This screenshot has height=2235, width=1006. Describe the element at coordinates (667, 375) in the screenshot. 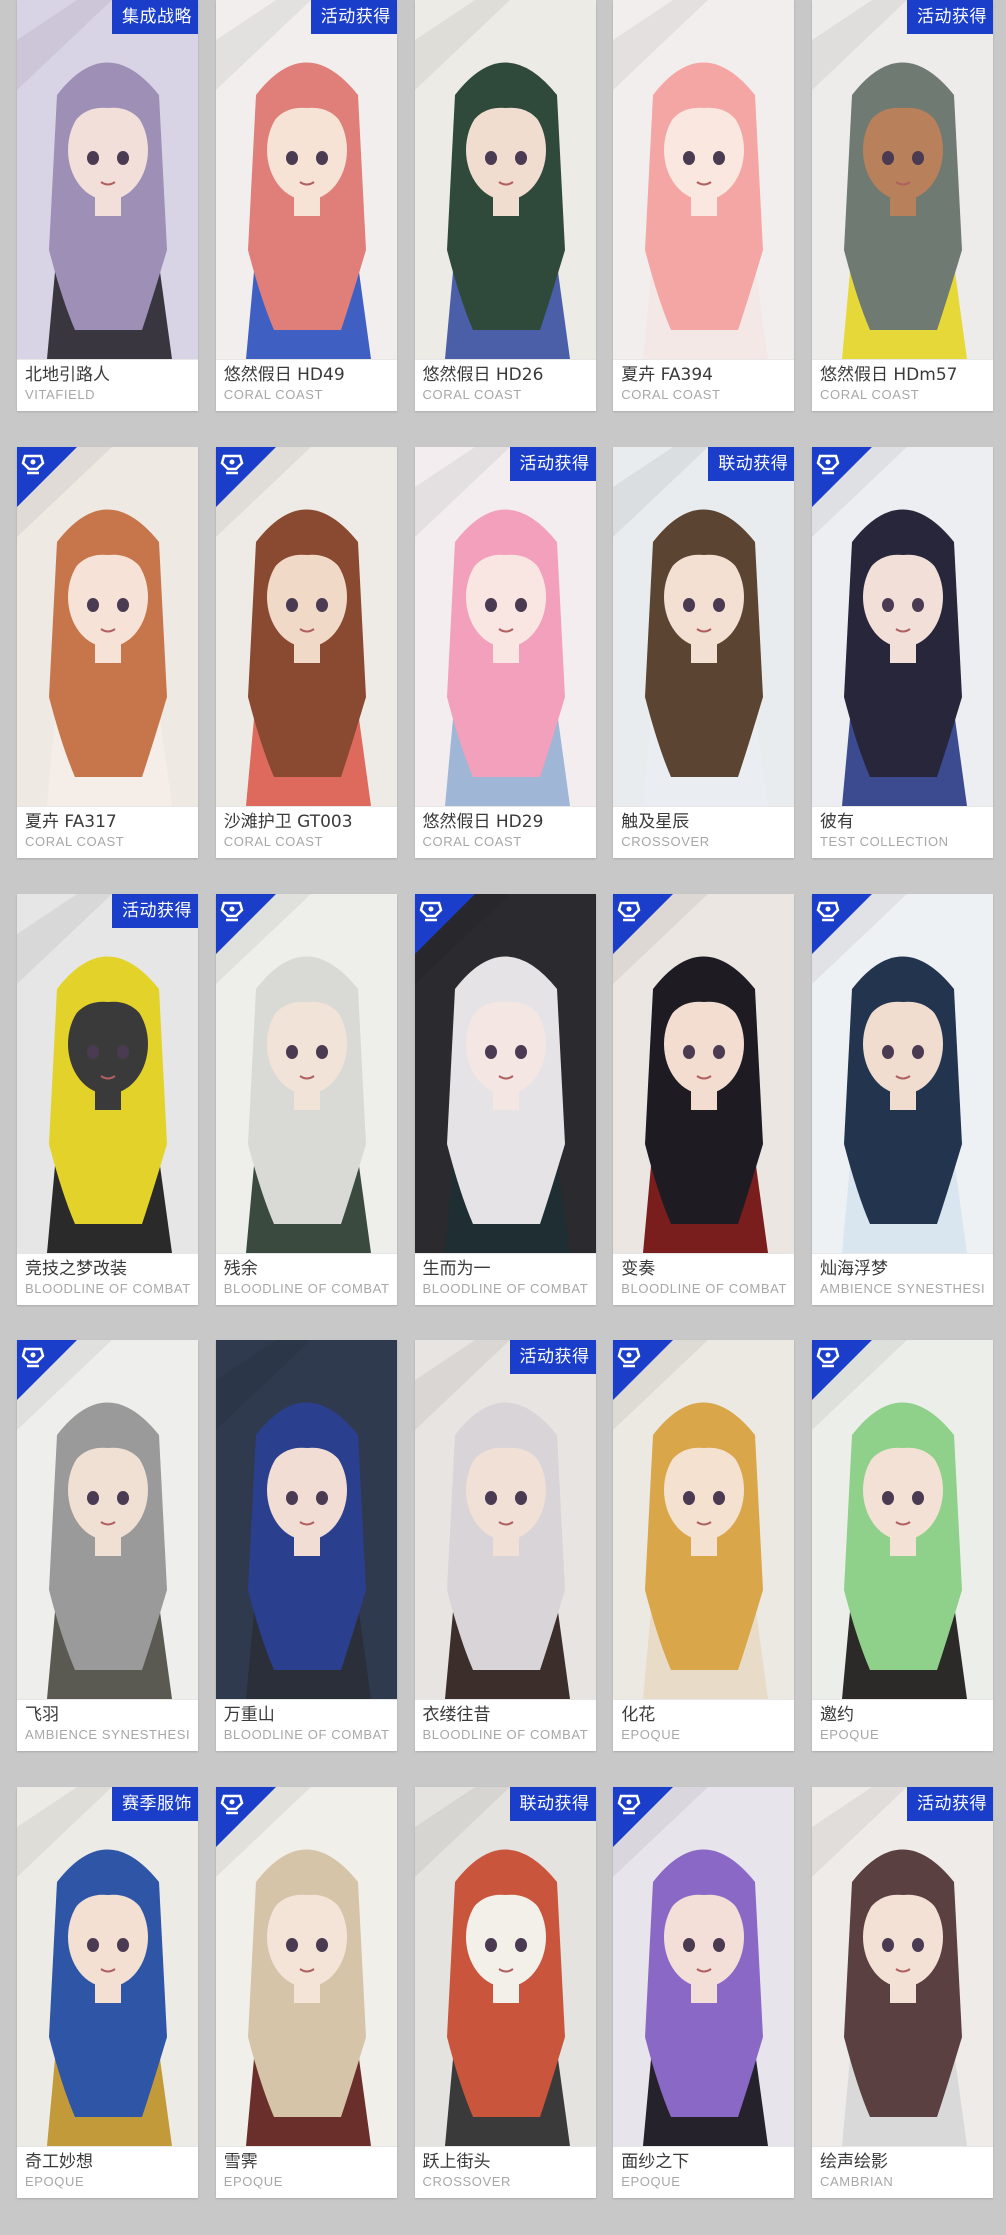

I see `skin-name: 夏卉 FA394` at that location.